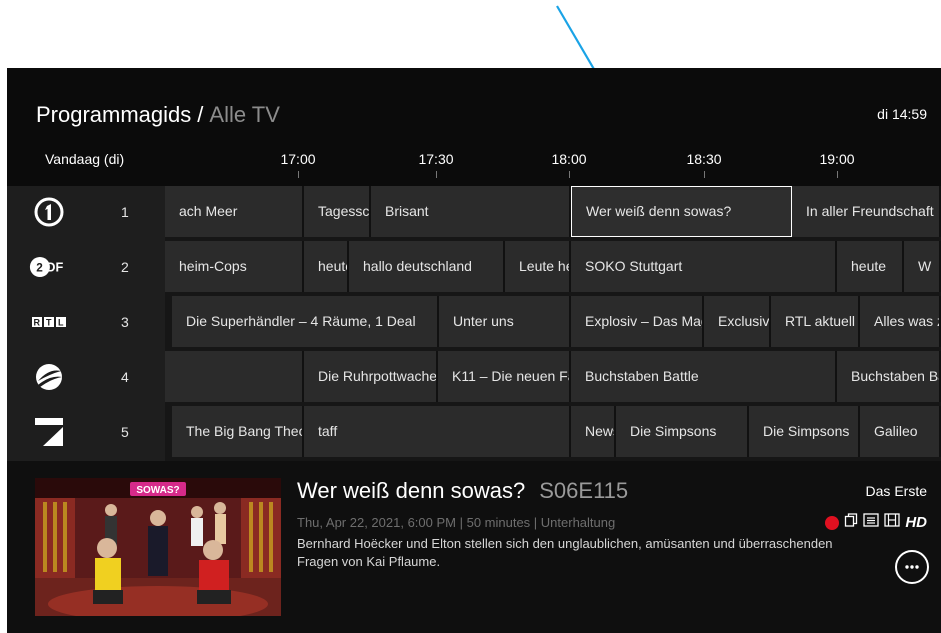 The height and width of the screenshot is (633, 941). I want to click on program-cell: Alles was zählt, so click(900, 321).